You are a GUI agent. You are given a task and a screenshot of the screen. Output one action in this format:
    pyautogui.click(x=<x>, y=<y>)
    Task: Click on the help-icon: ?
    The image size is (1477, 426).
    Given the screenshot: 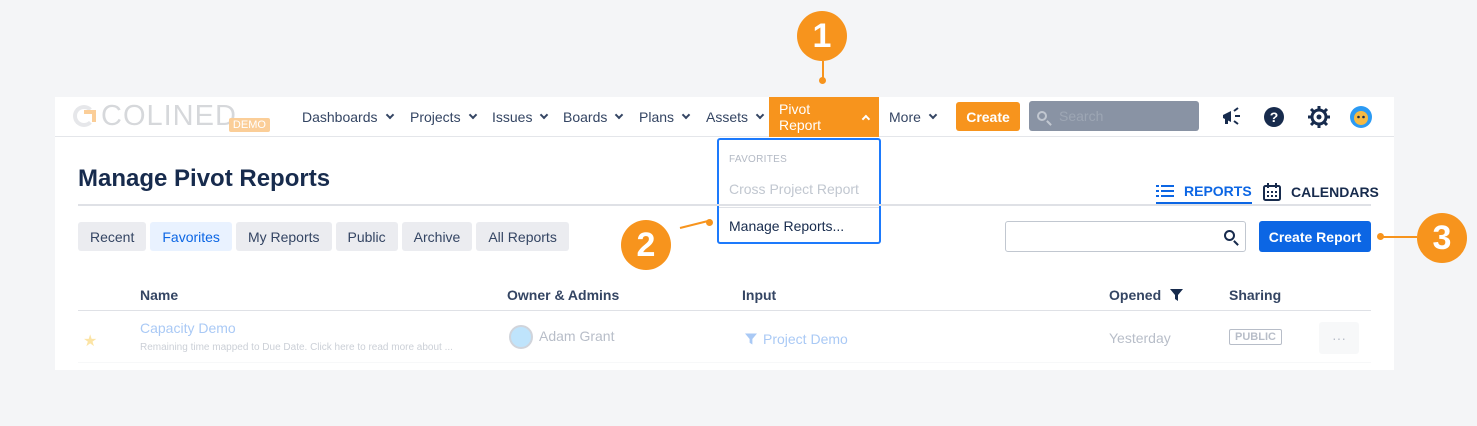 What is the action you would take?
    pyautogui.click(x=1274, y=117)
    